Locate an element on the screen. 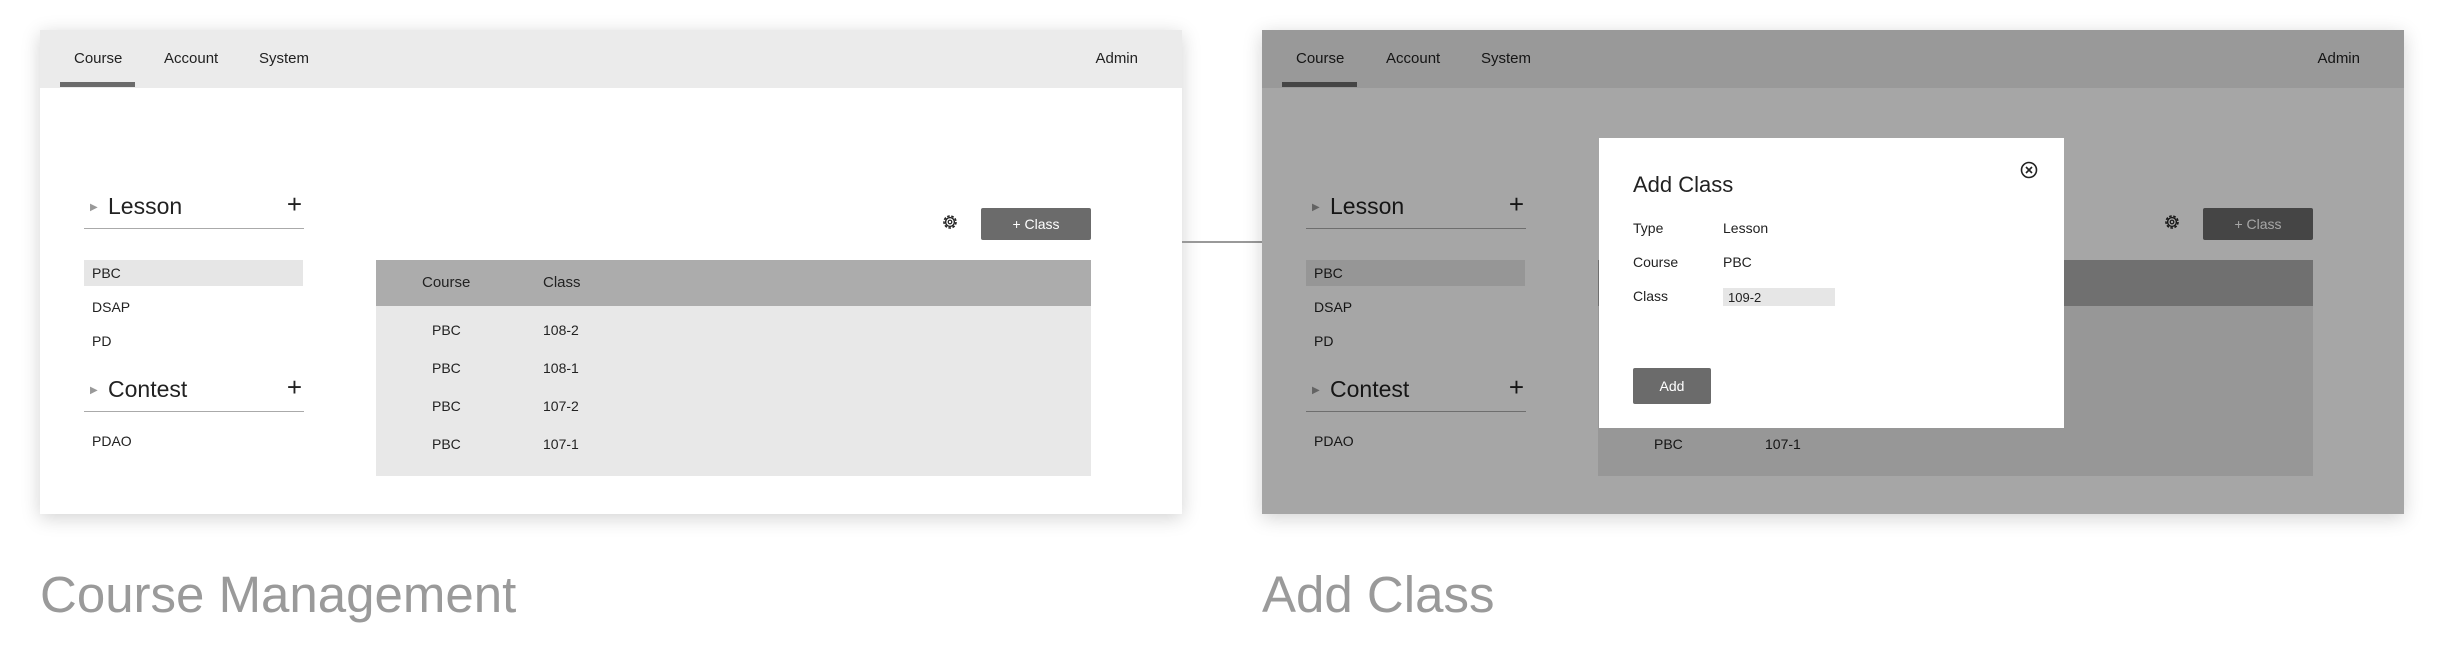 This screenshot has height=646, width=2442. tab-system: System is located at coordinates (284, 58).